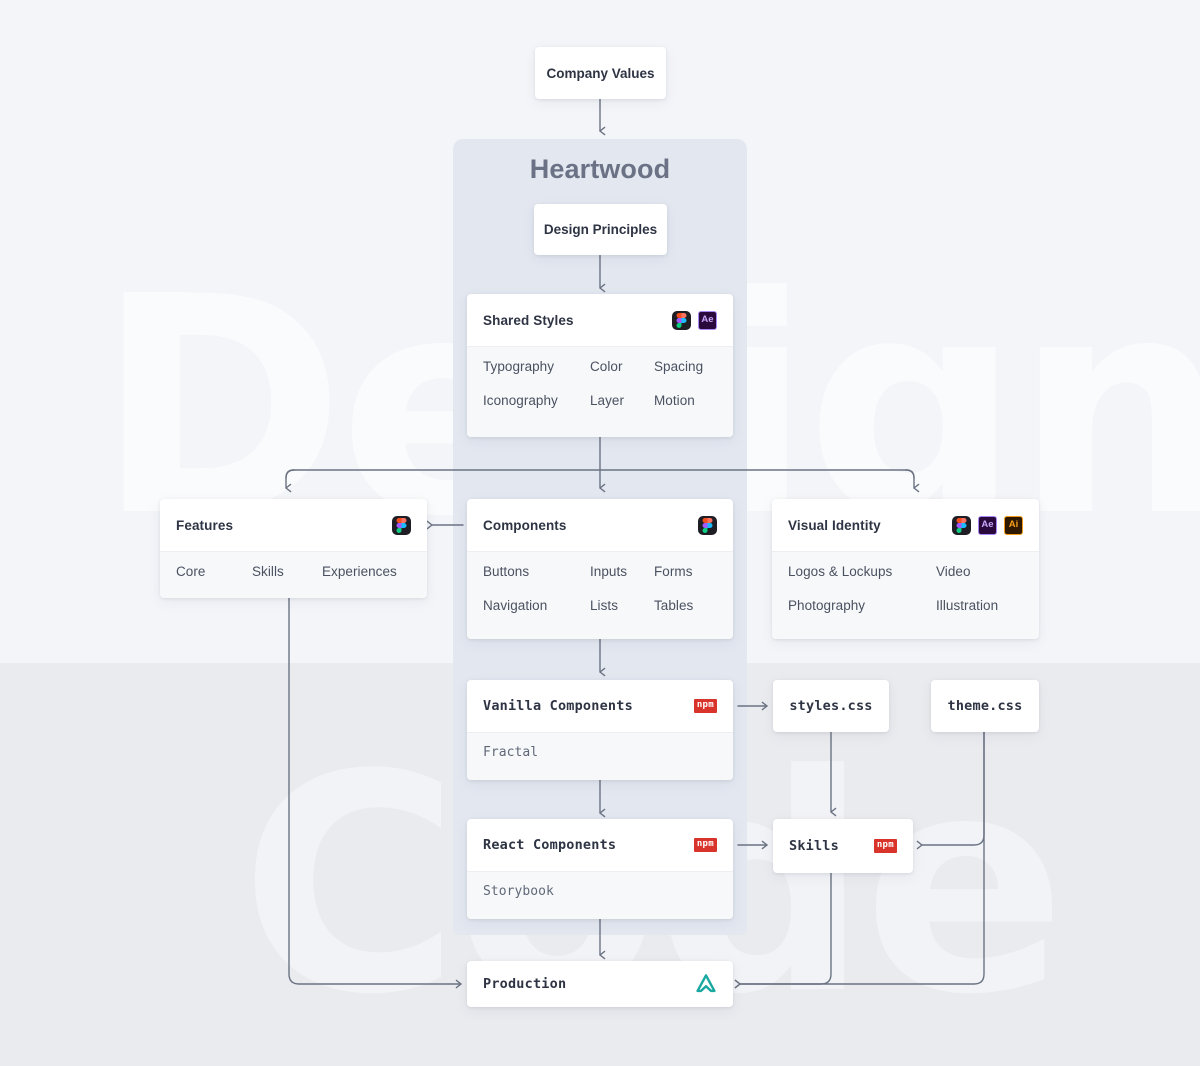 The width and height of the screenshot is (1200, 1066). What do you see at coordinates (600, 169) in the screenshot?
I see `heartwood-panel-title: Heartwood` at bounding box center [600, 169].